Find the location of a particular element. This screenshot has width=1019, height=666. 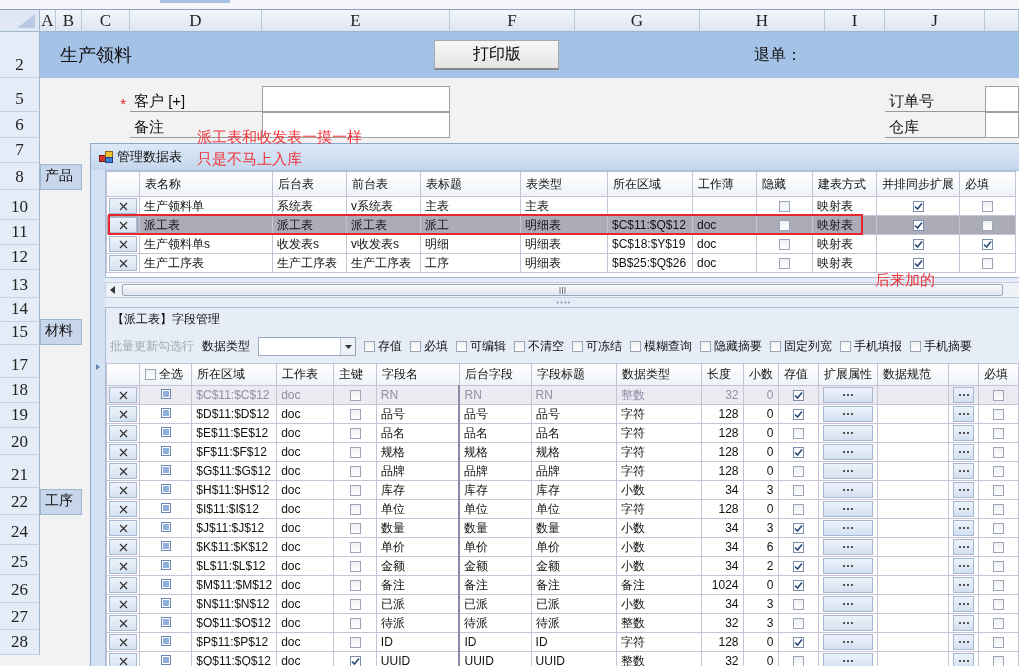

select-all-corner is located at coordinates (20, 21).